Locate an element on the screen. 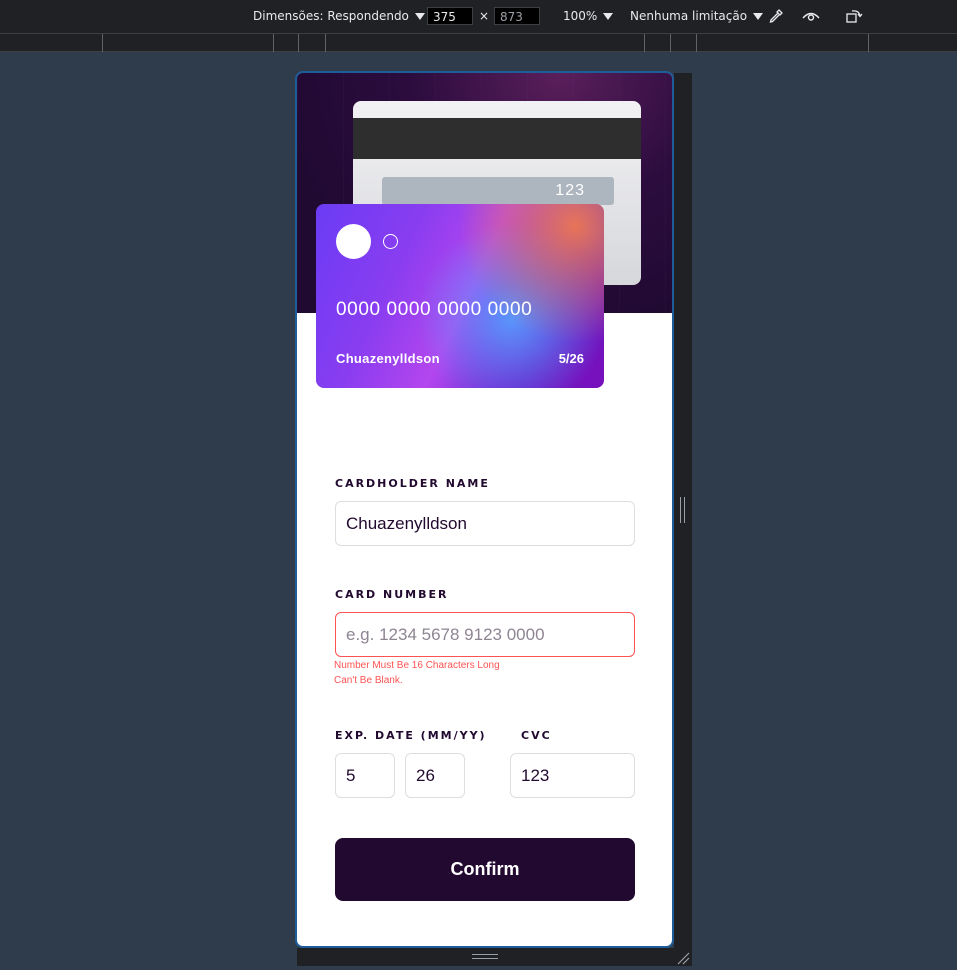  card-number-error-length: Number Must Be 16 Characters Long is located at coordinates (417, 665).